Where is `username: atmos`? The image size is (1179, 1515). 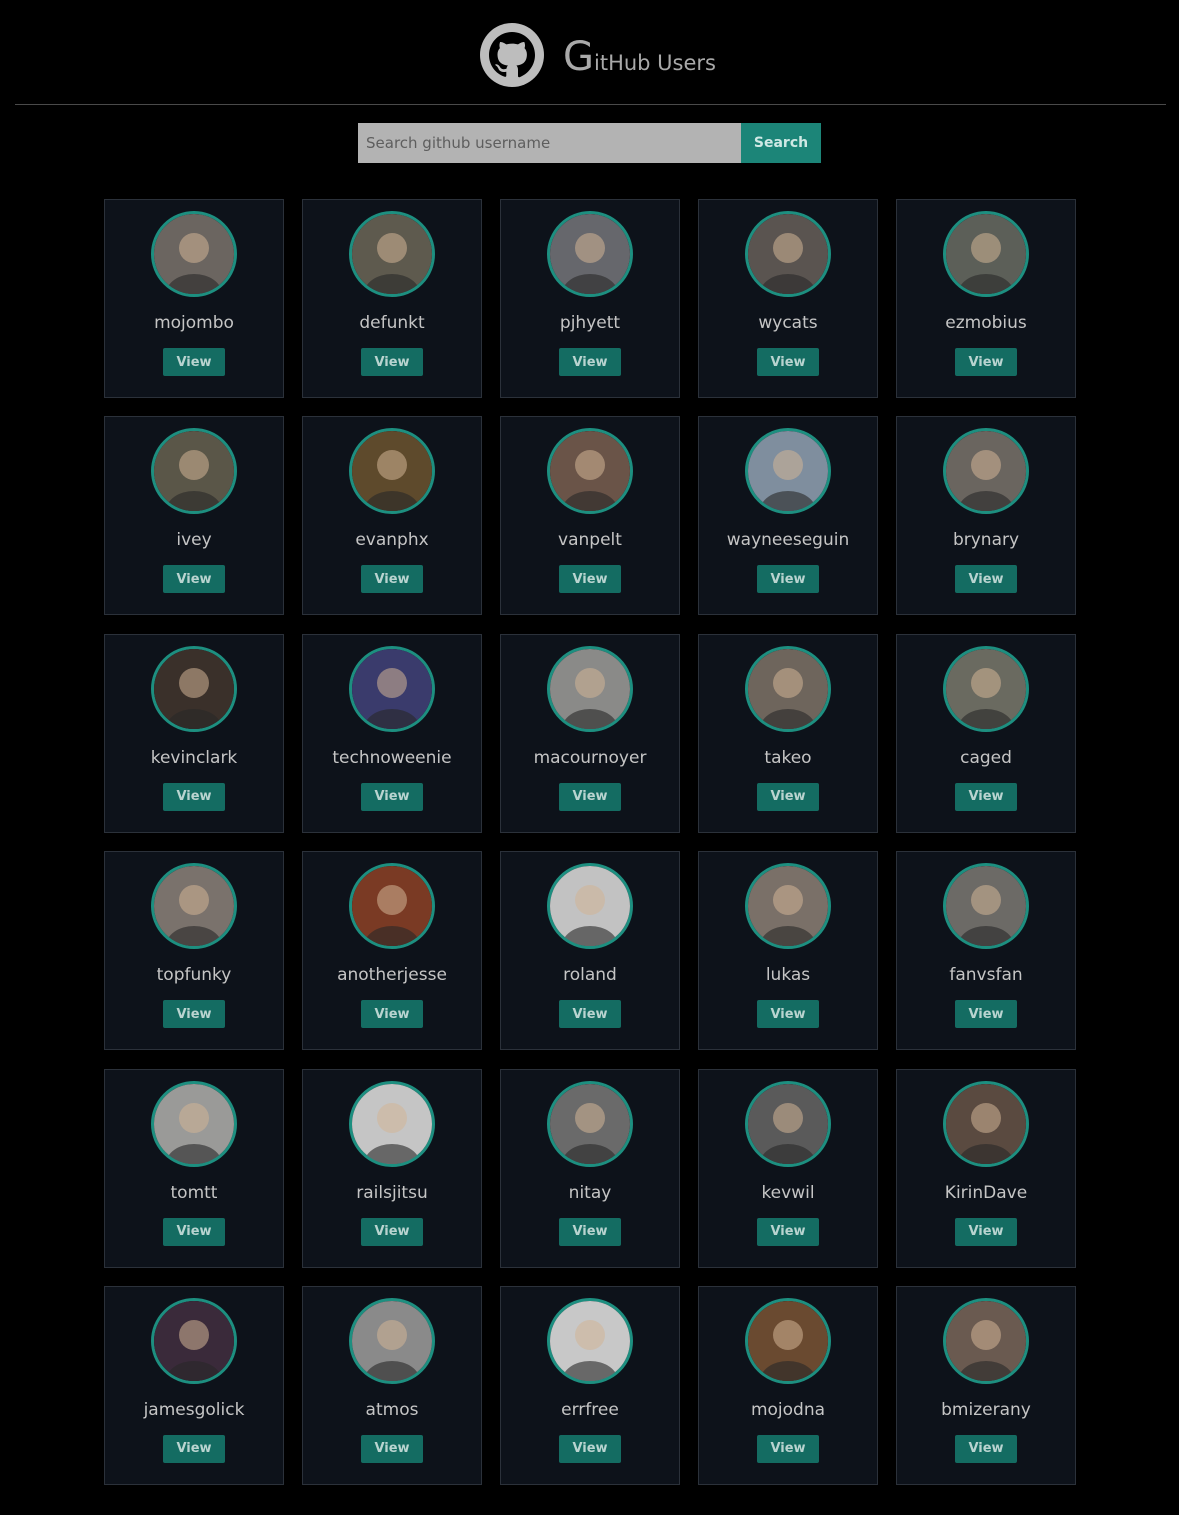 username: atmos is located at coordinates (392, 1409).